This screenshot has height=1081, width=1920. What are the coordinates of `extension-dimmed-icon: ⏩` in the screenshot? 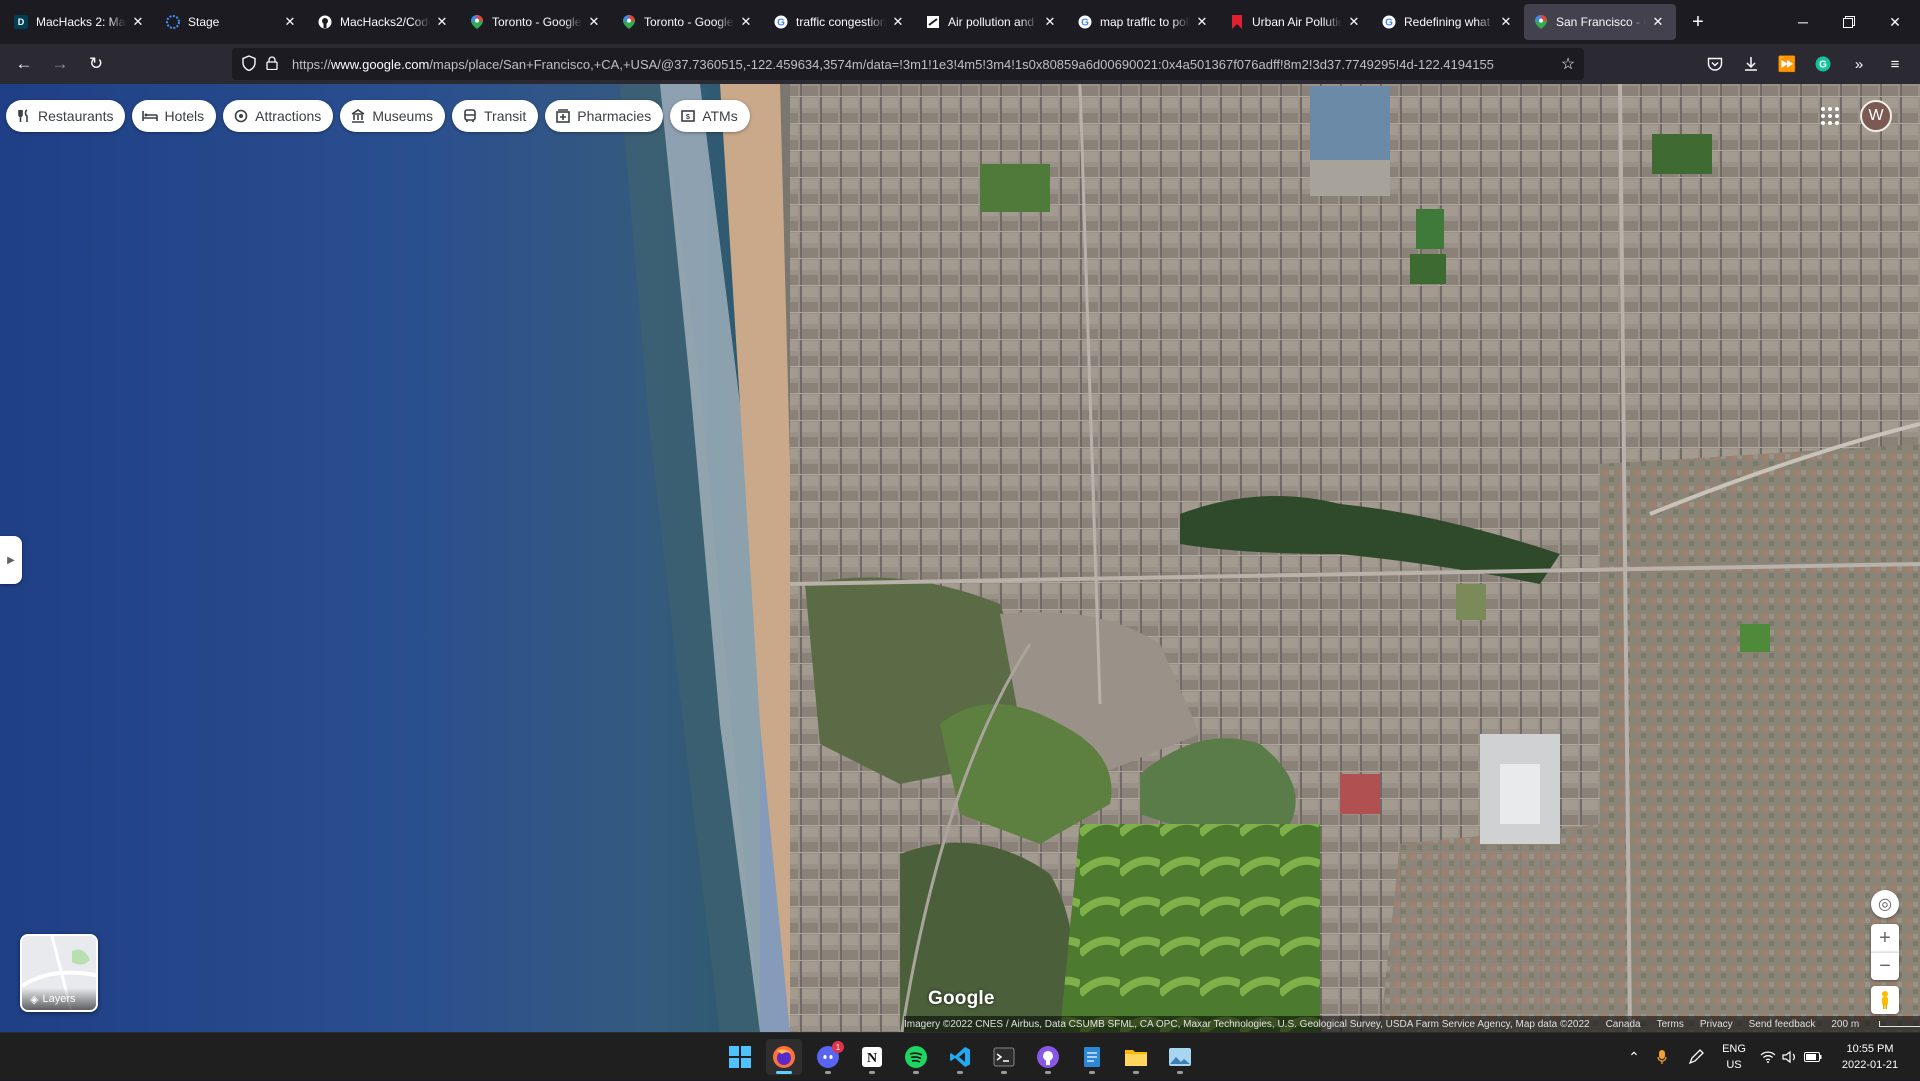 It's located at (1787, 64).